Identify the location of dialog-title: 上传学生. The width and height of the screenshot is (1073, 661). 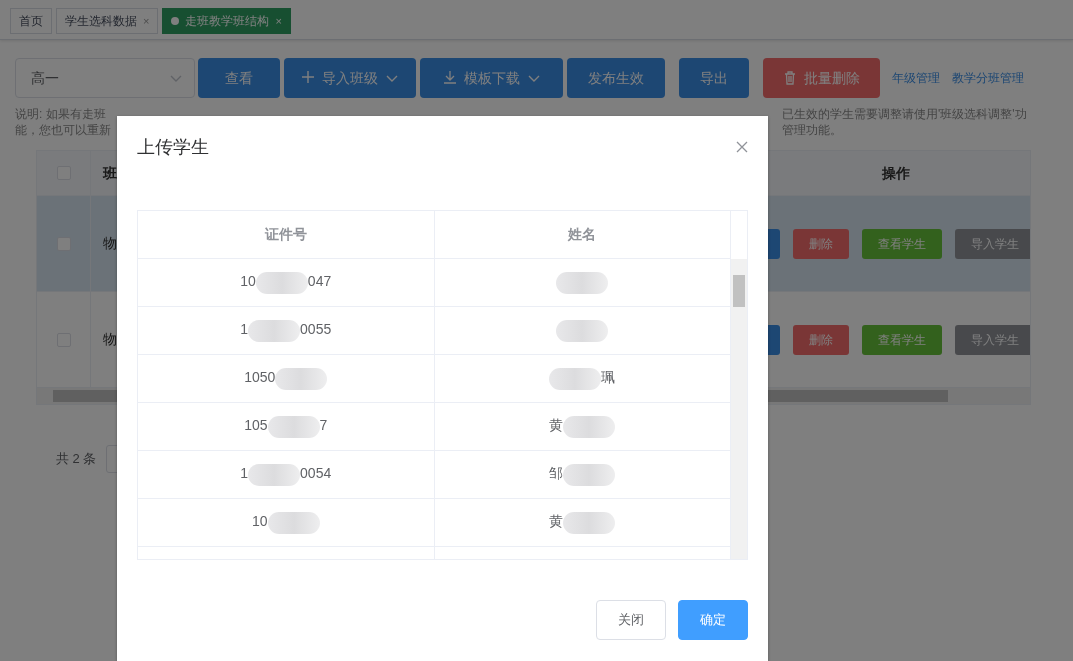
(173, 147).